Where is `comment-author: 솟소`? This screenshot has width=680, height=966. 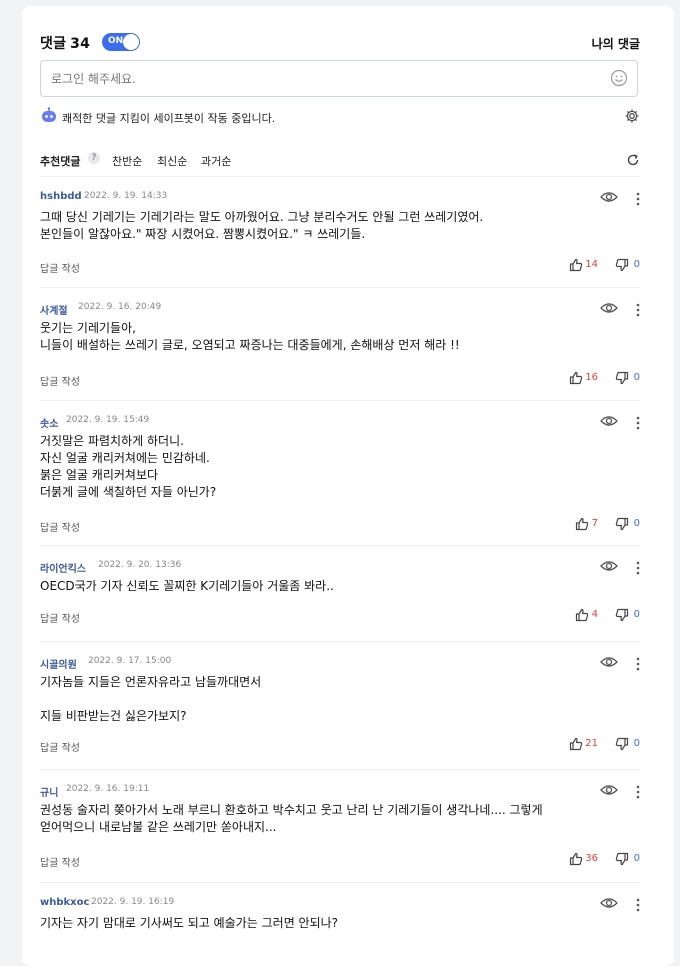 comment-author: 솟소 is located at coordinates (49, 422).